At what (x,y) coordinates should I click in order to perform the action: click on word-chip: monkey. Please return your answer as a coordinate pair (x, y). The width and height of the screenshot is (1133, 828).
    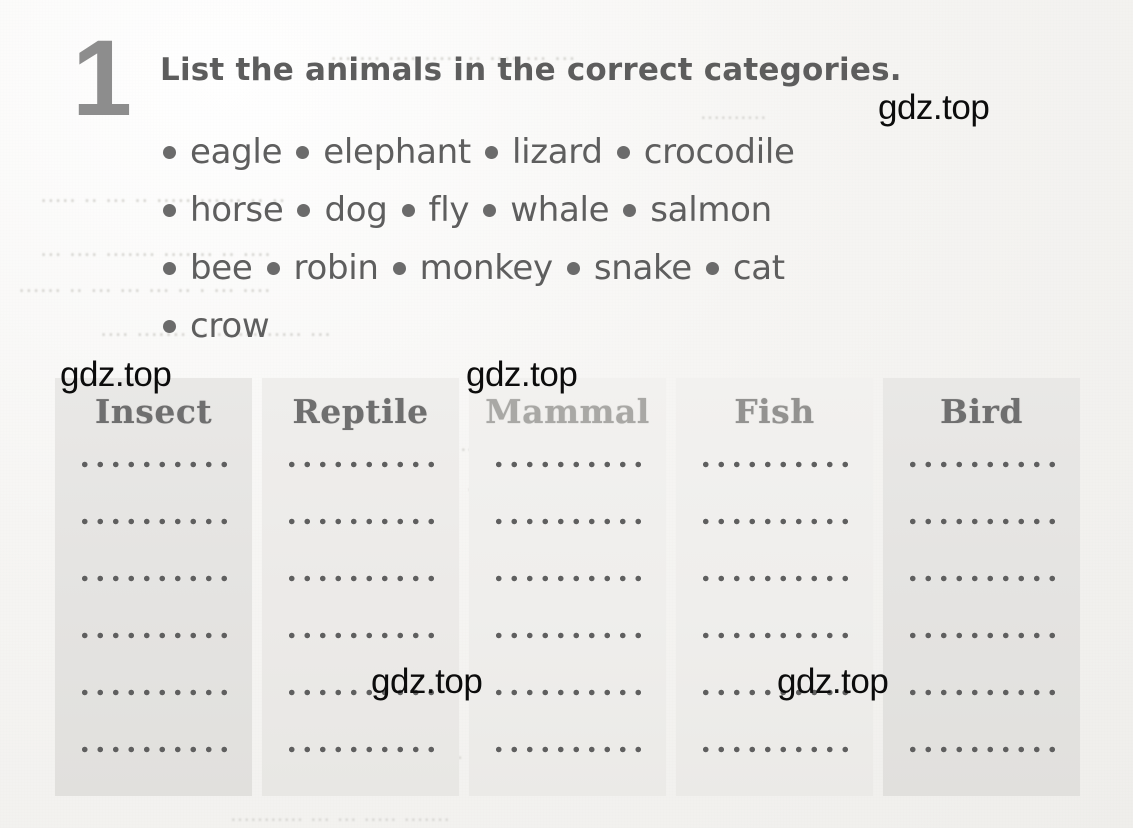
    Looking at the image, I should click on (466, 268).